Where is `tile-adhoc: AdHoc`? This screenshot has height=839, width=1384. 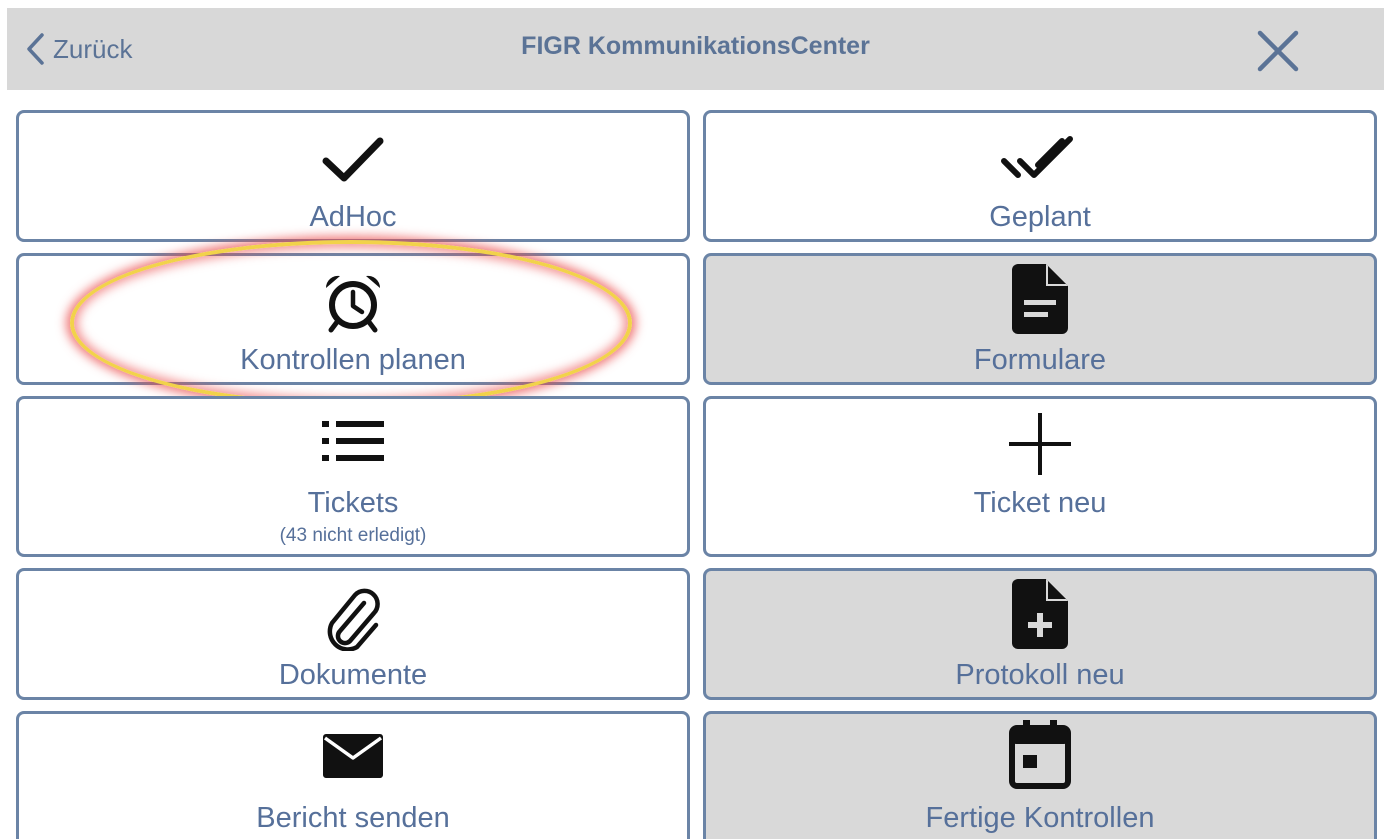
tile-adhoc: AdHoc is located at coordinates (353, 176).